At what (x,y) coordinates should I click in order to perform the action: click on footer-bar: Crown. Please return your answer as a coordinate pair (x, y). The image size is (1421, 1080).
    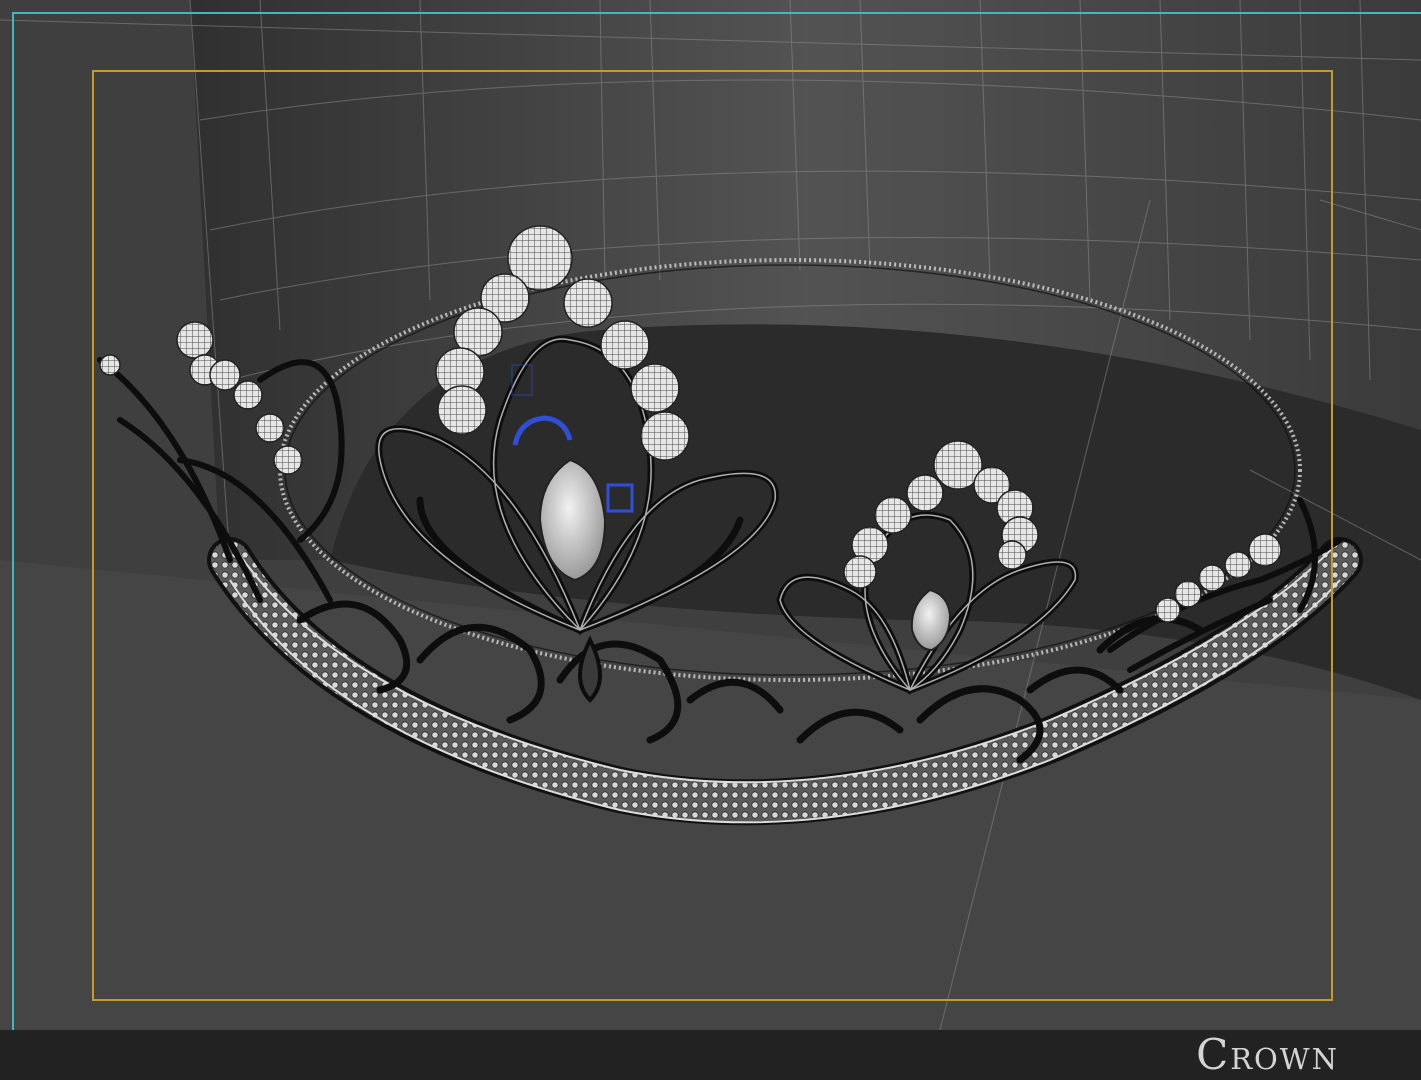
    Looking at the image, I should click on (710, 1055).